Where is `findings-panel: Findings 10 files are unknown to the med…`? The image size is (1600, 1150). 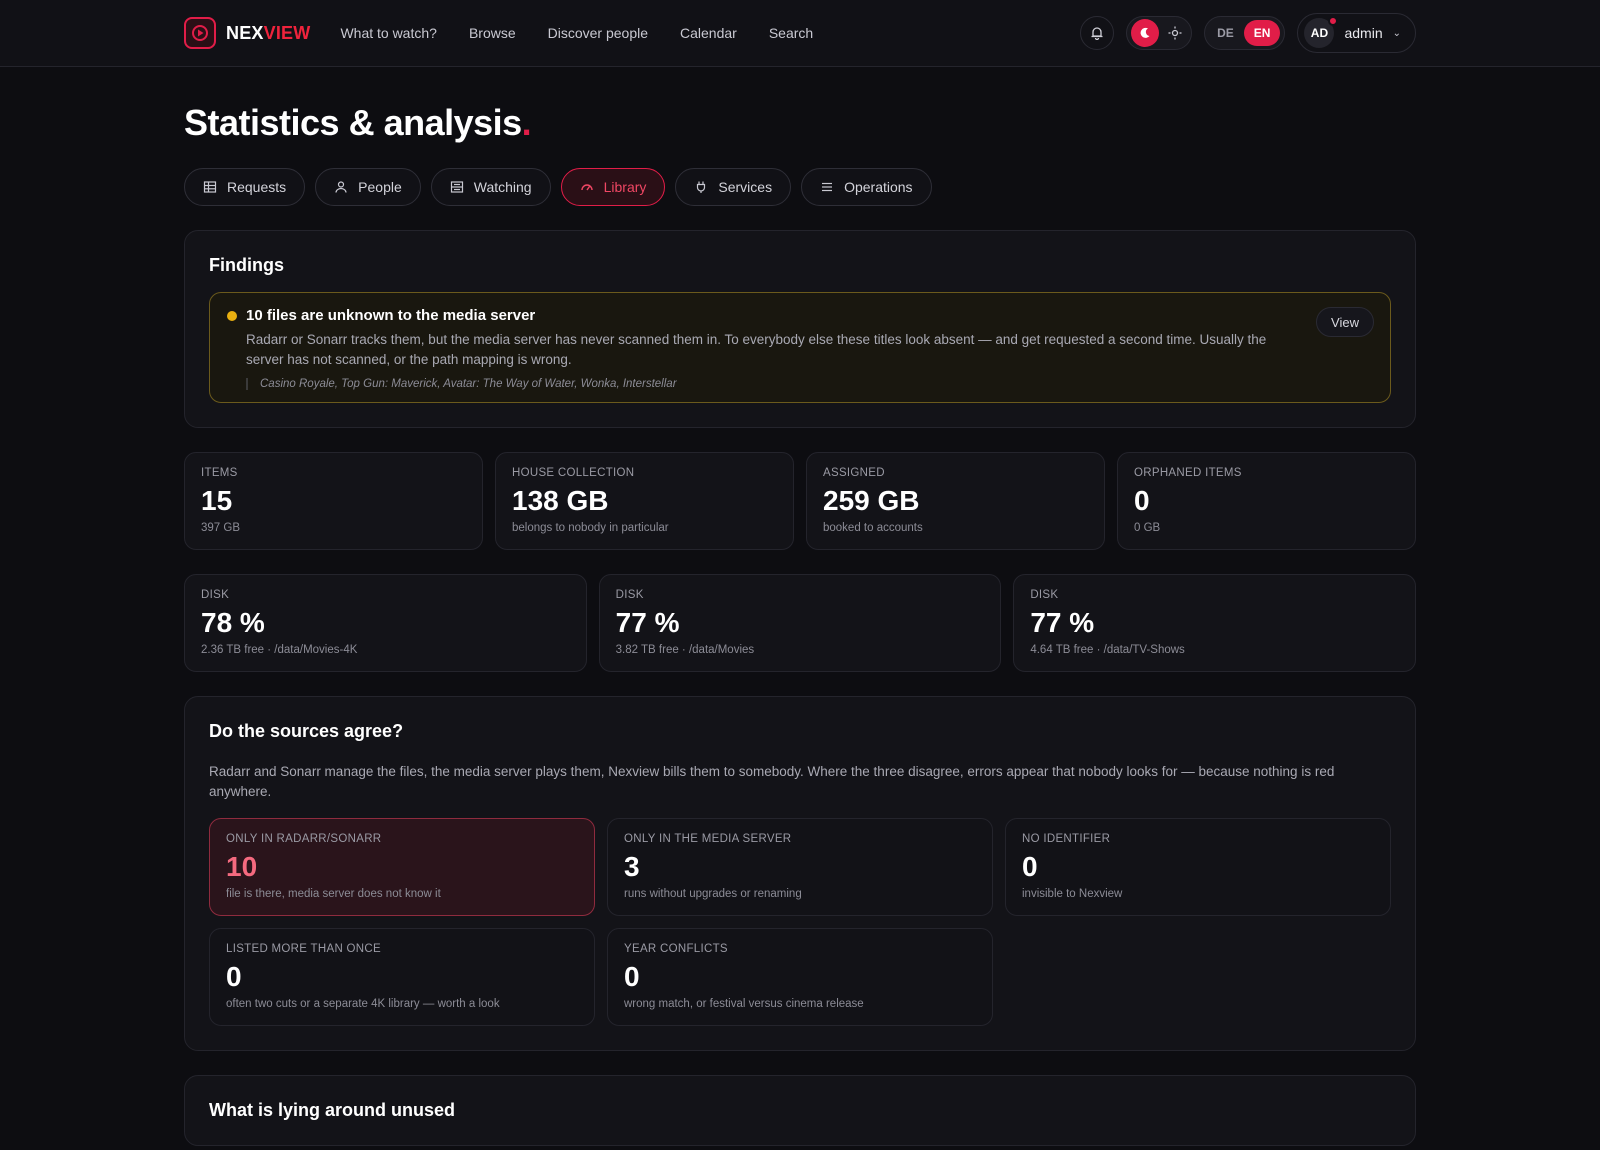
findings-panel: Findings 10 files are unknown to the med… is located at coordinates (800, 329).